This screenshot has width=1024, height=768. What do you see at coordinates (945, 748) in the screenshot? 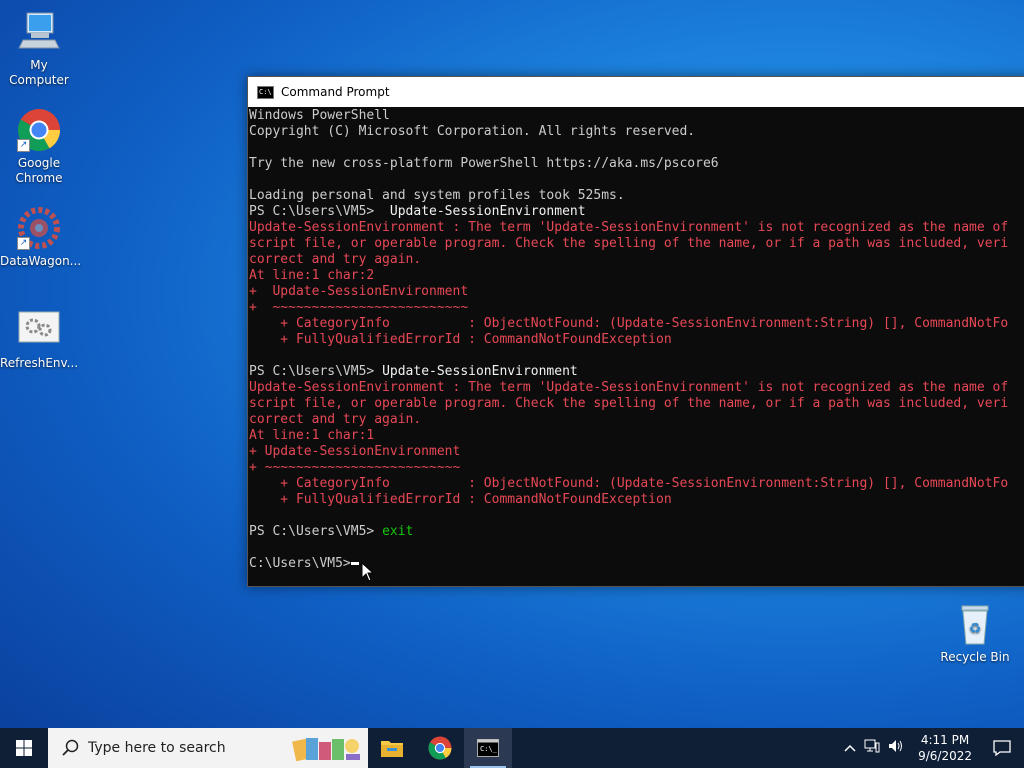
I see `taskbar-clock: 4:11 PM 9/6/2022` at bounding box center [945, 748].